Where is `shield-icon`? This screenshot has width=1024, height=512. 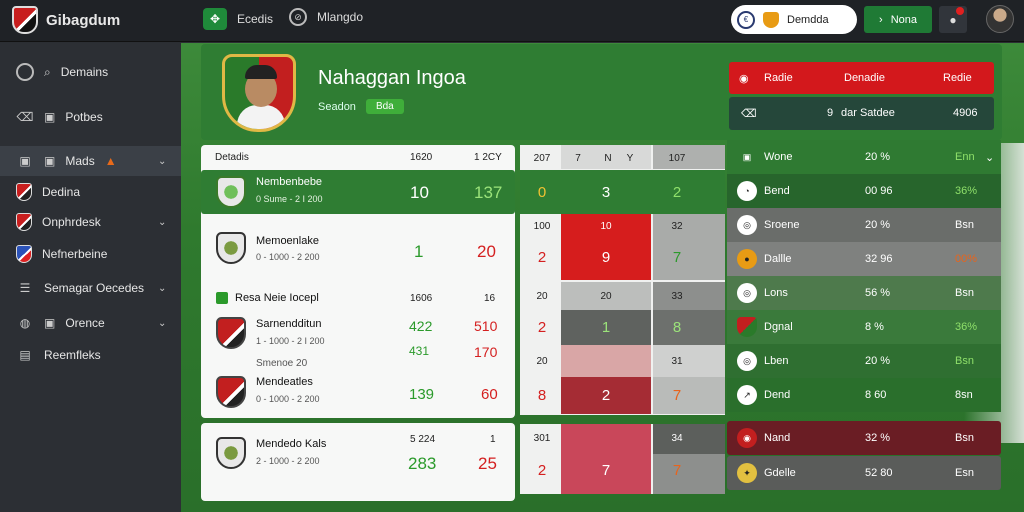 shield-icon is located at coordinates (747, 327).